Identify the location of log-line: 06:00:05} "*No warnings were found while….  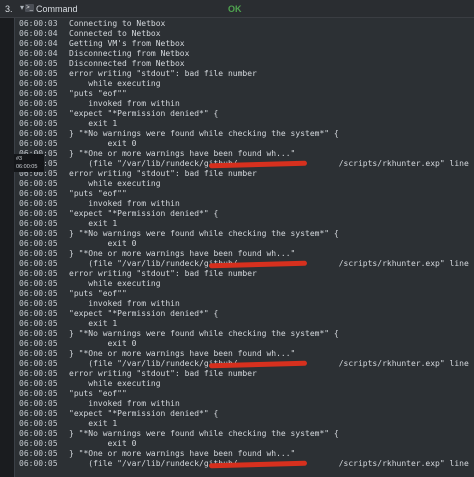
(244, 134).